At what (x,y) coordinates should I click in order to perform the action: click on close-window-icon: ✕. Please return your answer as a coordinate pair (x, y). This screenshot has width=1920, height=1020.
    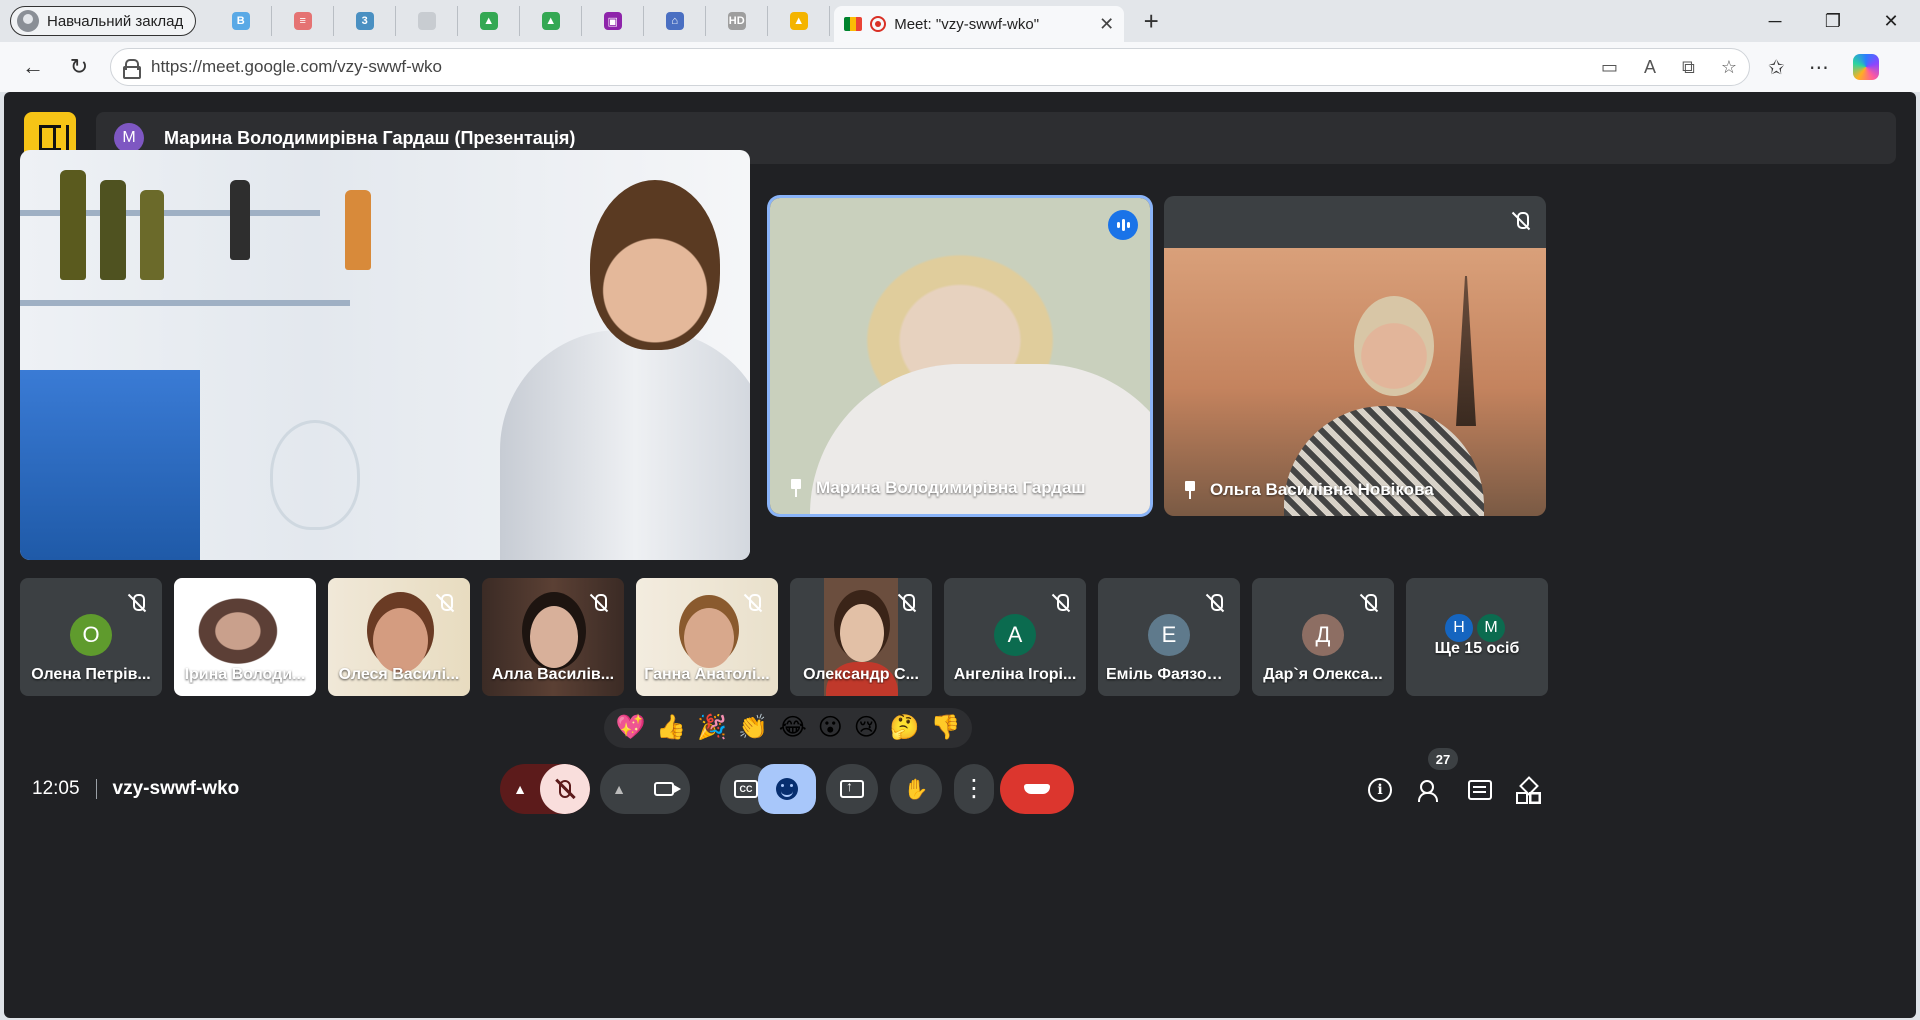
    Looking at the image, I should click on (1891, 21).